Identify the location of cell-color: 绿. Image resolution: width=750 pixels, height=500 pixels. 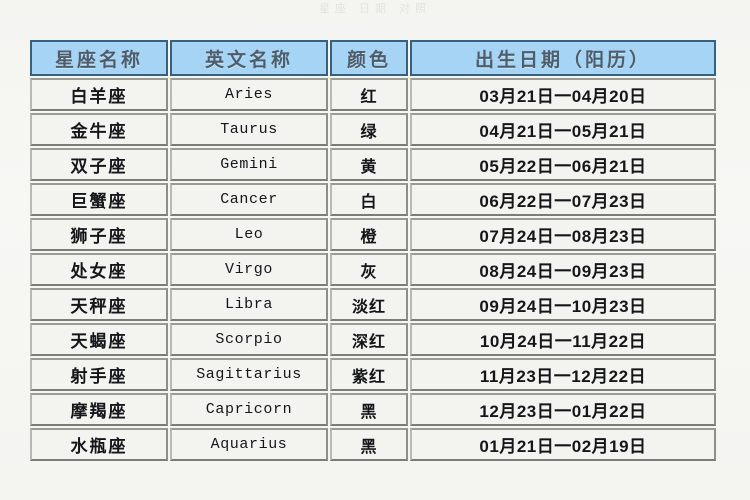
(369, 129).